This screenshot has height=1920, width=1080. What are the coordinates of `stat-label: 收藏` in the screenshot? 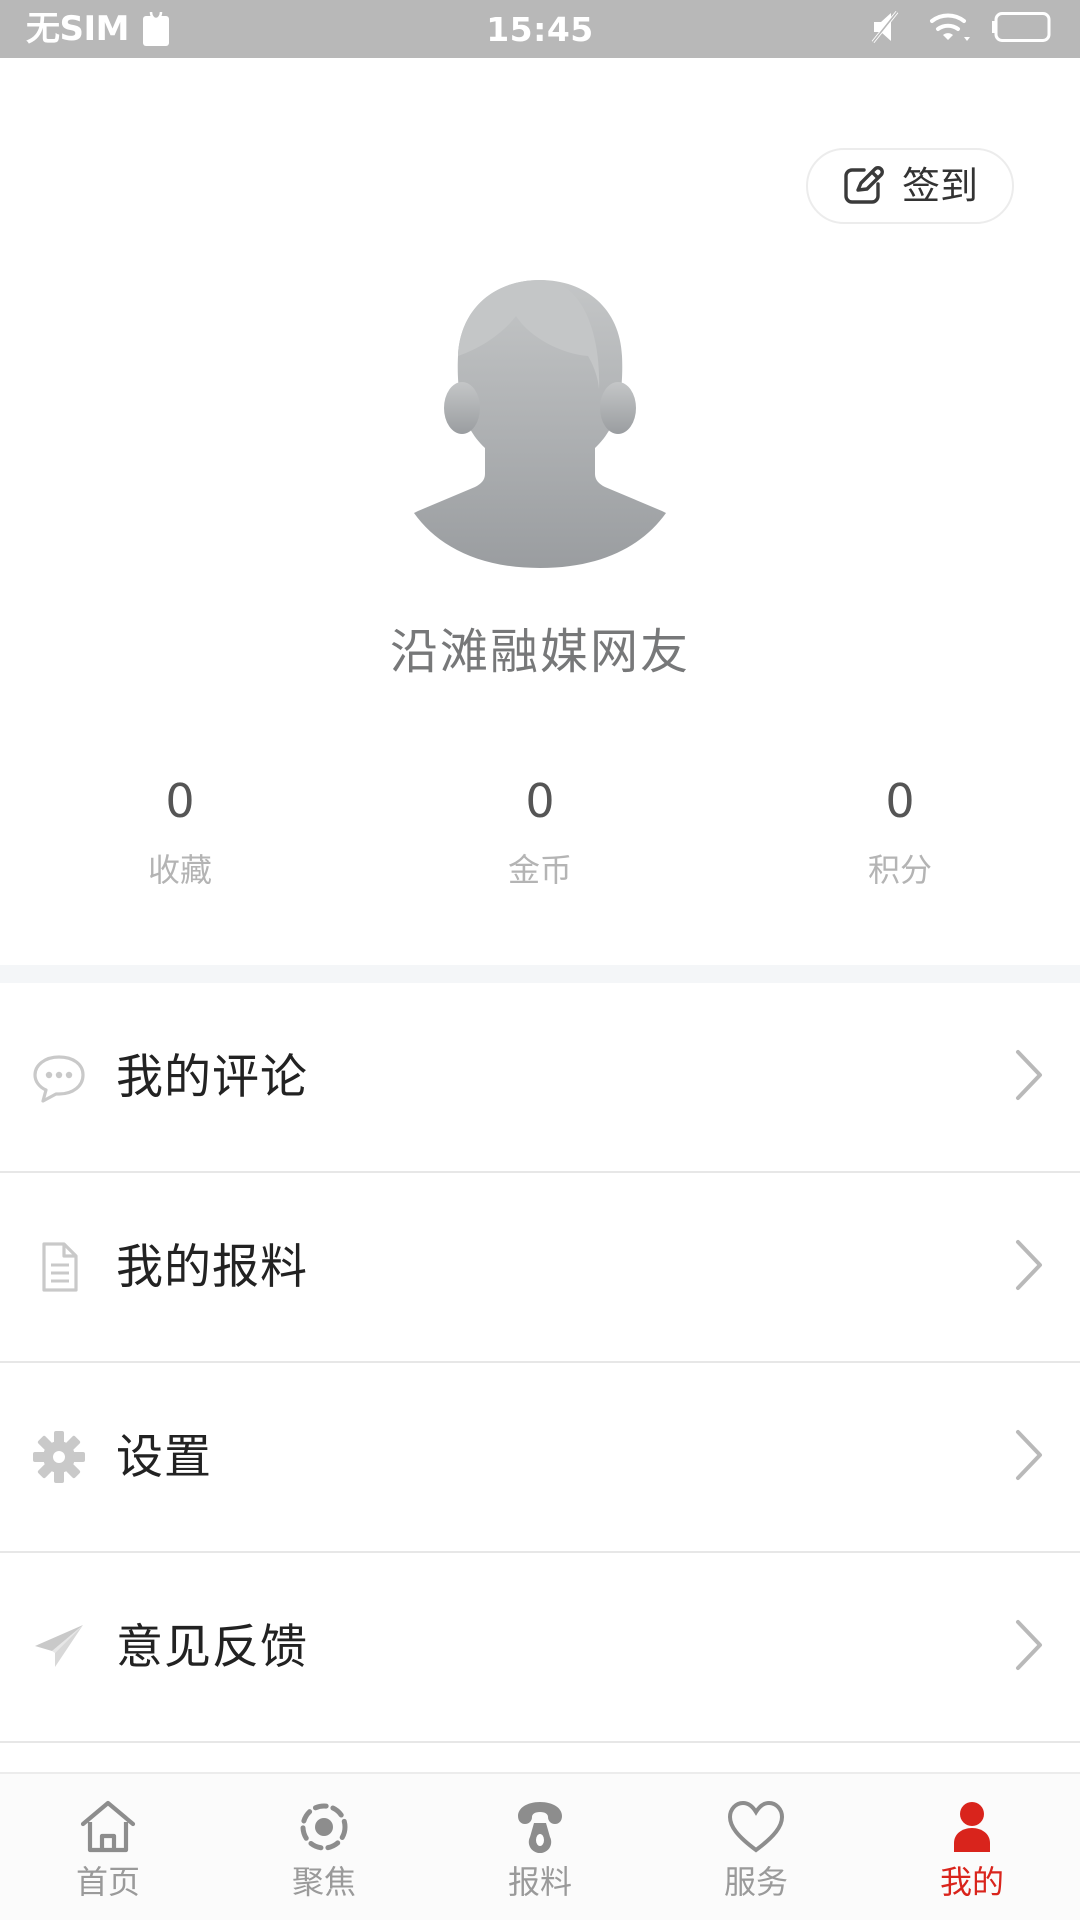 It's located at (179, 870).